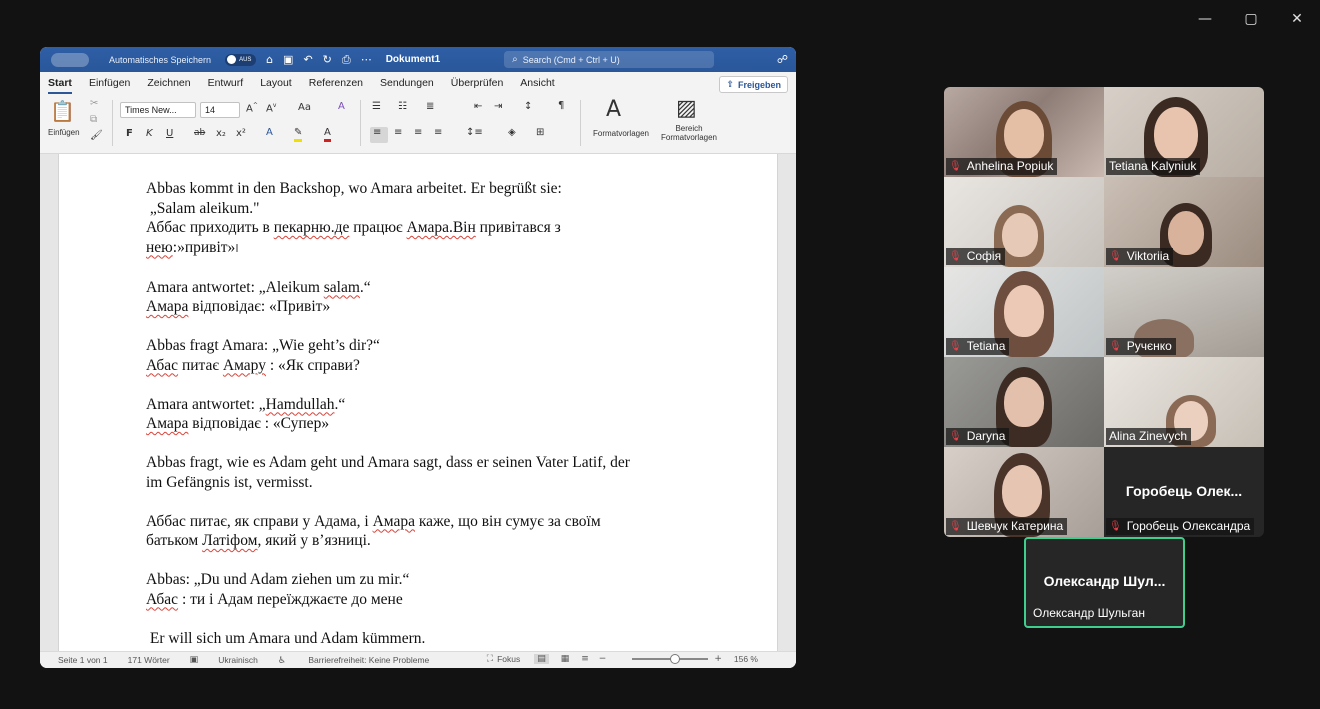 Image resolution: width=1320 pixels, height=709 pixels. Describe the element at coordinates (1104, 582) in the screenshot. I see `active-speaker-tile: Олександр Шул... Олександр Шульган` at that location.